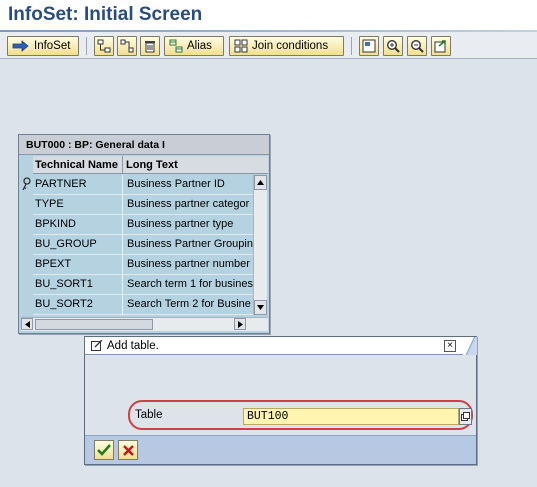  I want to click on triangle-left-icon, so click(27, 324).